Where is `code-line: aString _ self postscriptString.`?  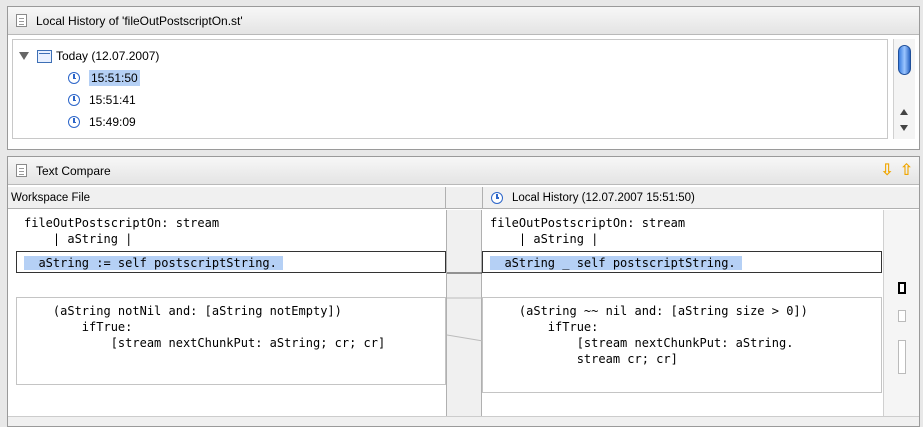
code-line: aString _ self postscriptString. is located at coordinates (616, 263).